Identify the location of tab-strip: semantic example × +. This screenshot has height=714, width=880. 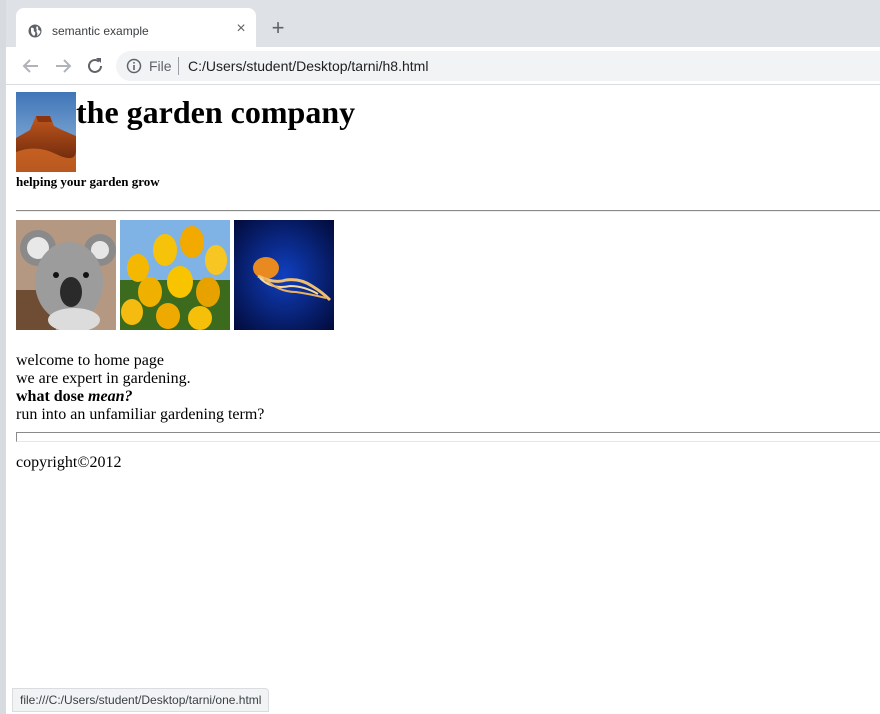
(443, 23).